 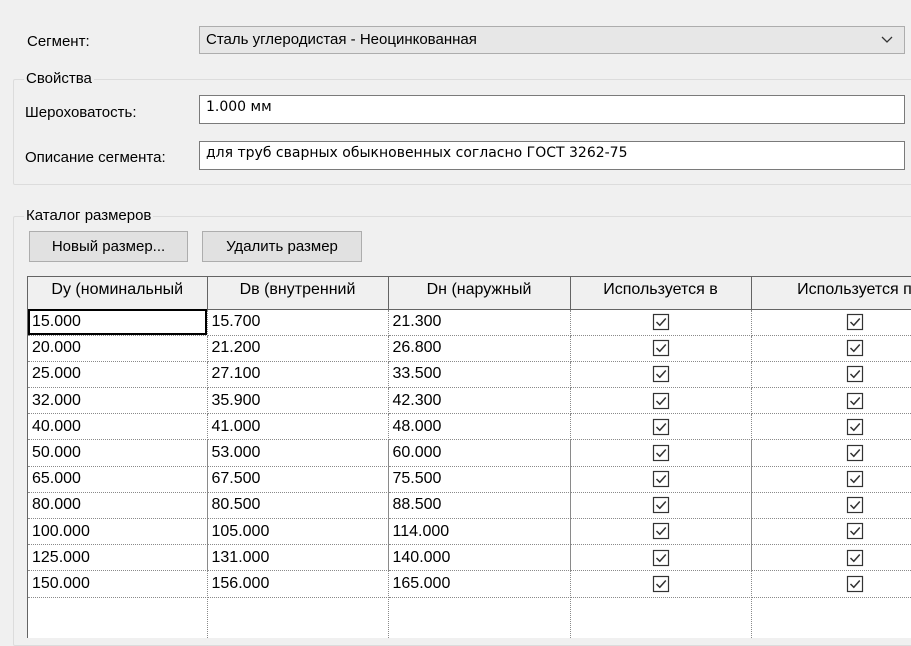 I want to click on table-row: 15.000 15.700 21.300, so click(x=469, y=322).